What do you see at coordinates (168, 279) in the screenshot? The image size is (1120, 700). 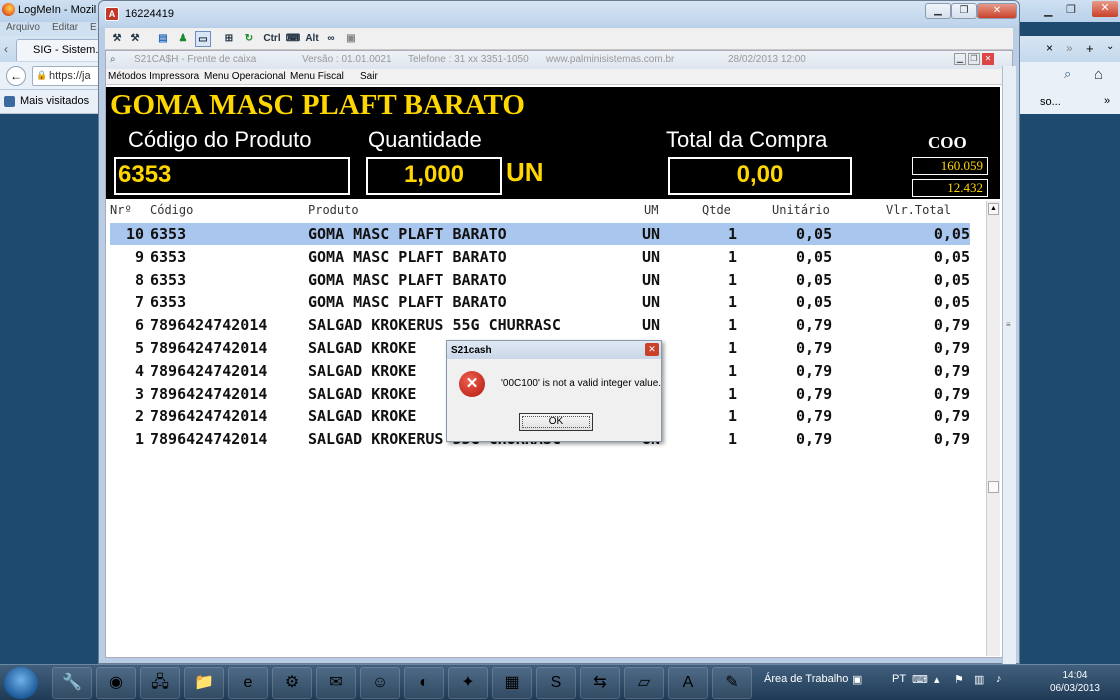 I see `cell-codigo: 6353` at bounding box center [168, 279].